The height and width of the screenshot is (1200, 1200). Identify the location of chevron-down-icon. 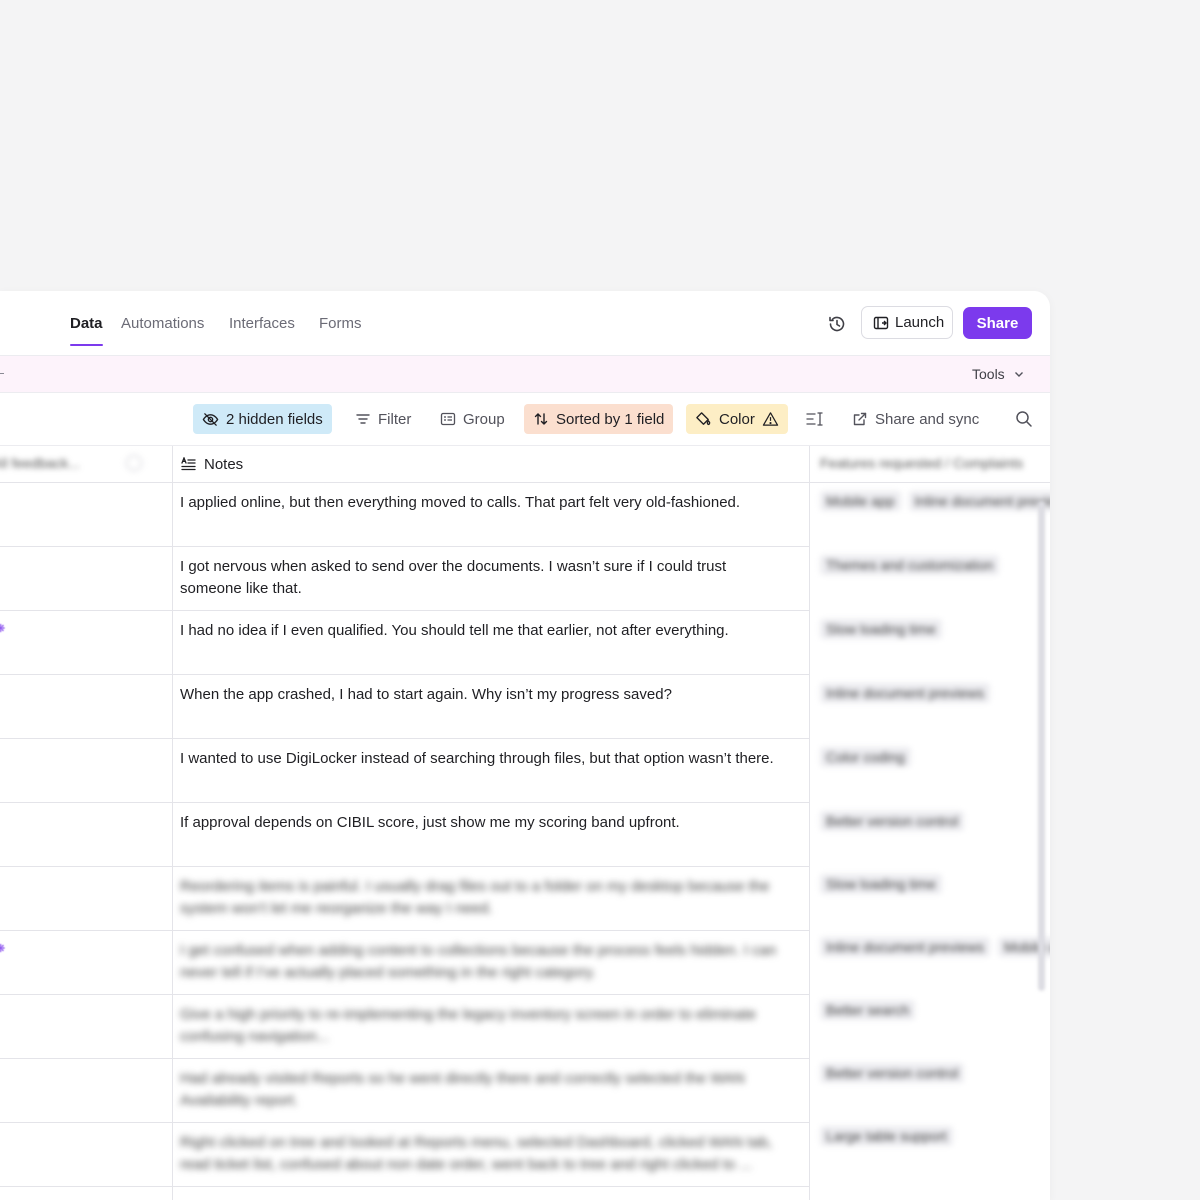
(1019, 374).